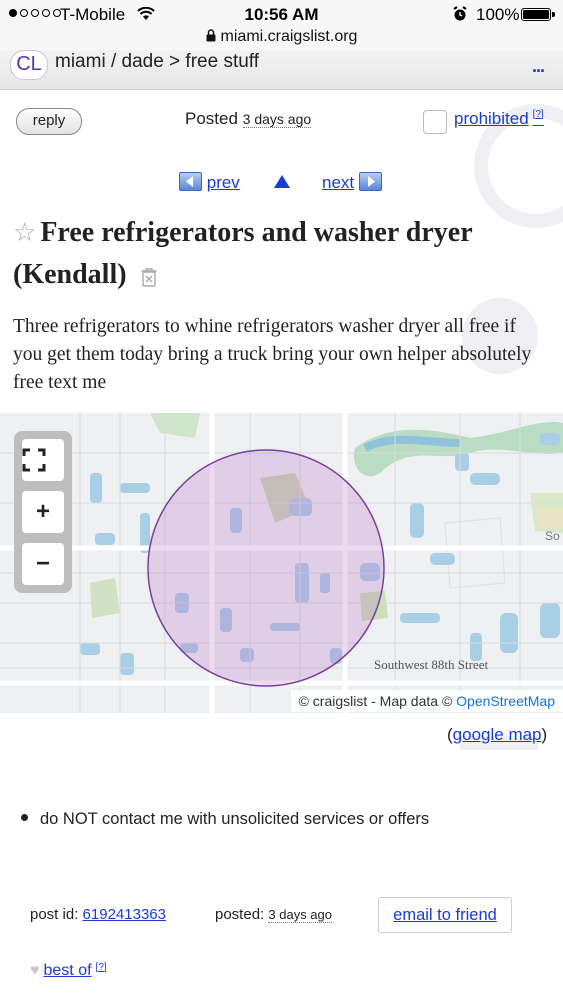  I want to click on fullscreen-button, so click(43, 460).